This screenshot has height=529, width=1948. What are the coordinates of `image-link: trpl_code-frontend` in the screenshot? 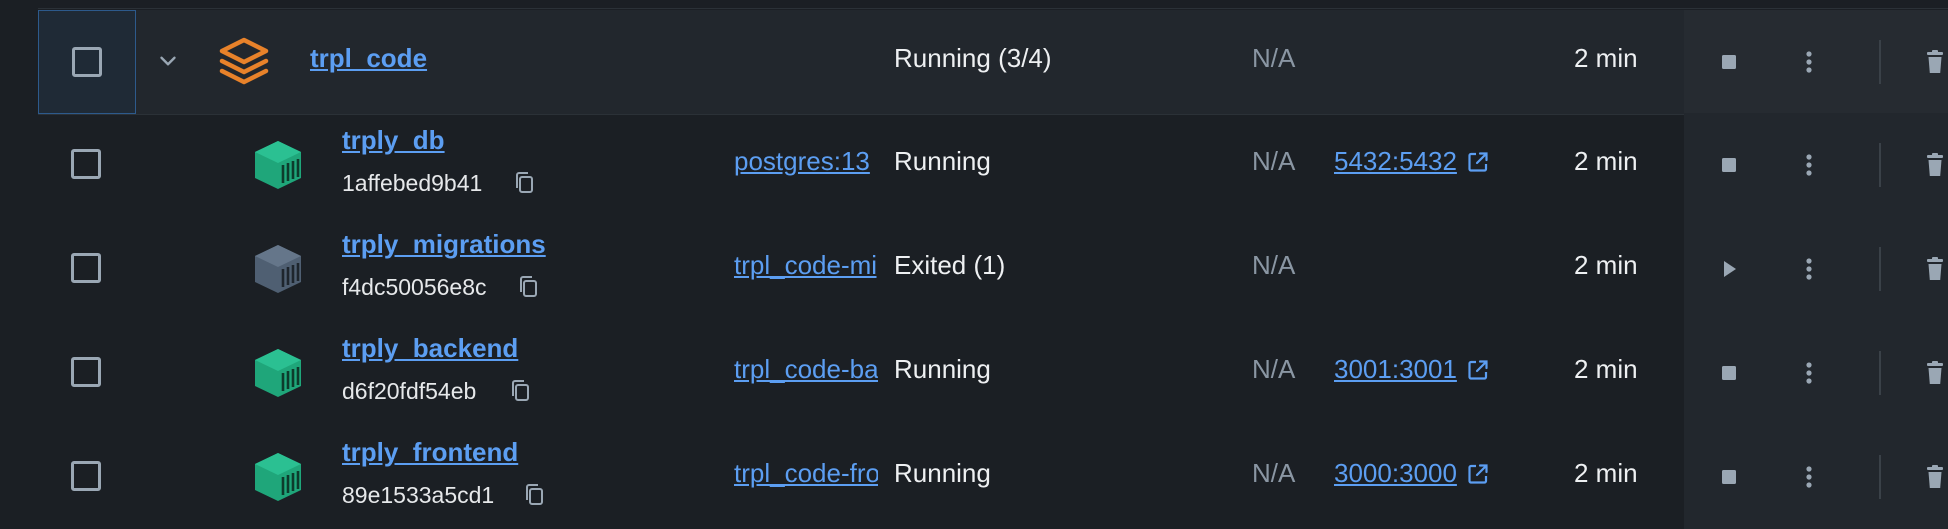 It's located at (806, 473).